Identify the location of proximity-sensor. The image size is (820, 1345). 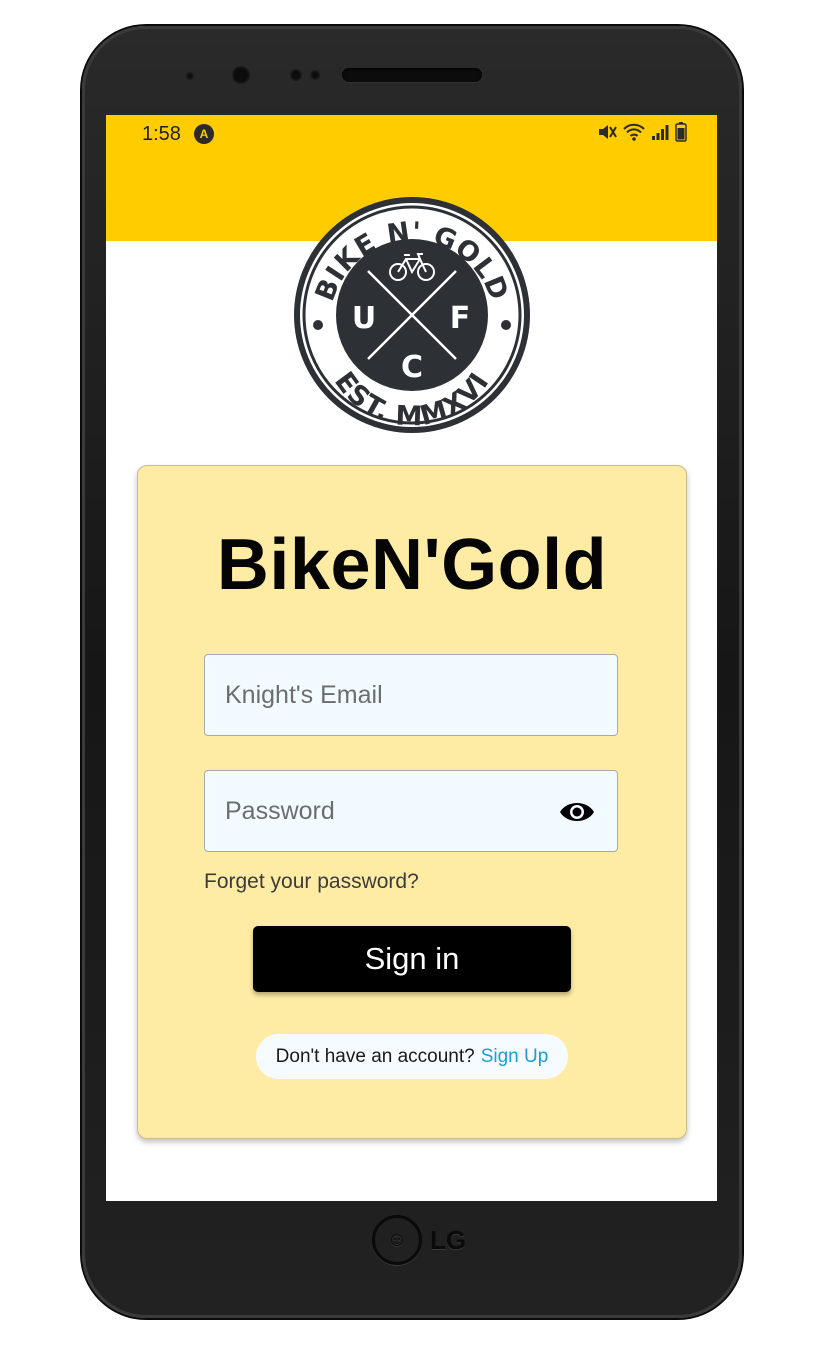
(190, 76).